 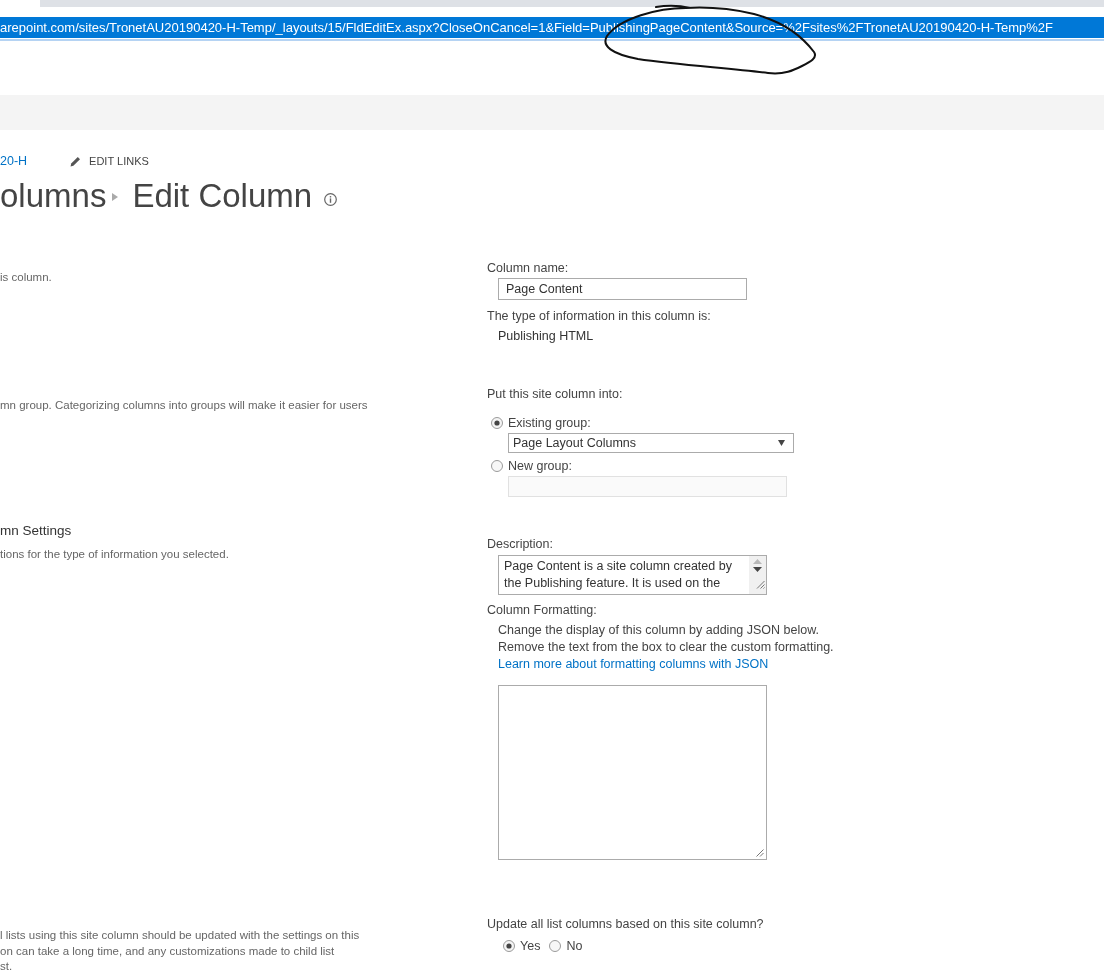 What do you see at coordinates (625, 924) in the screenshot?
I see `field-label: Update all list columns based on this site column?` at bounding box center [625, 924].